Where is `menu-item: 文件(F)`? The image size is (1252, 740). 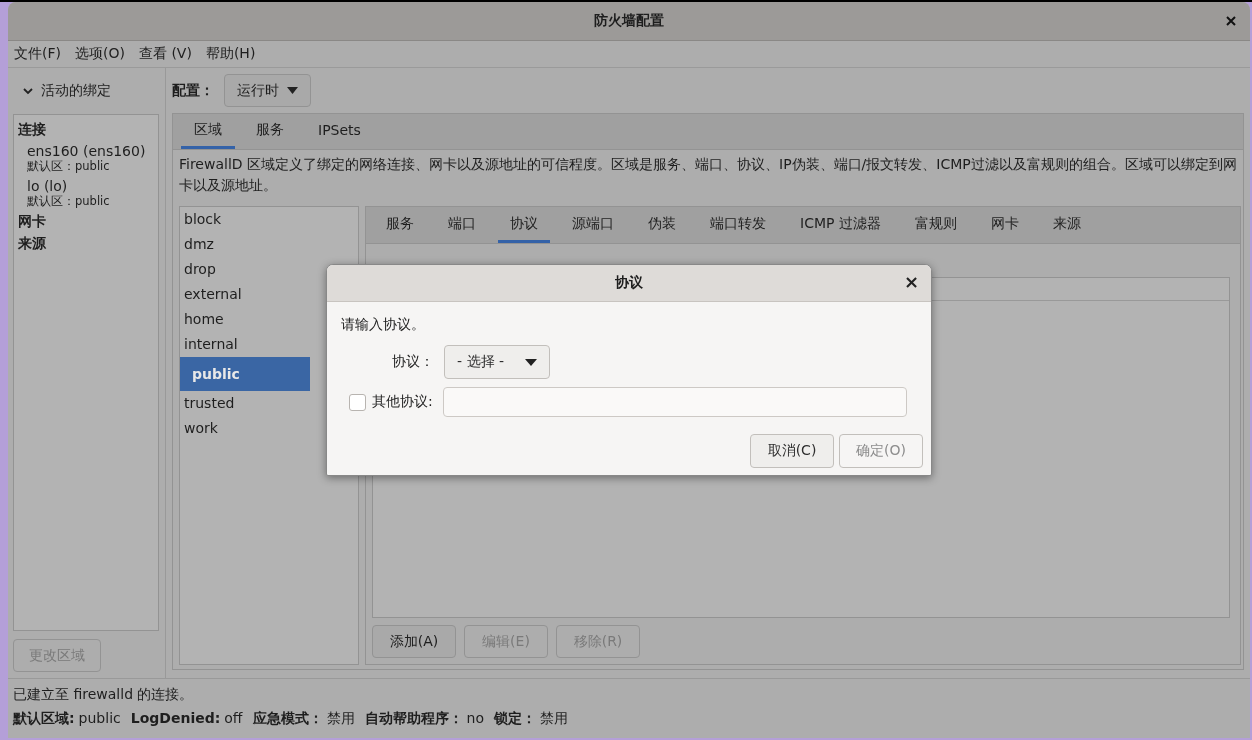
menu-item: 文件(F) is located at coordinates (37, 54).